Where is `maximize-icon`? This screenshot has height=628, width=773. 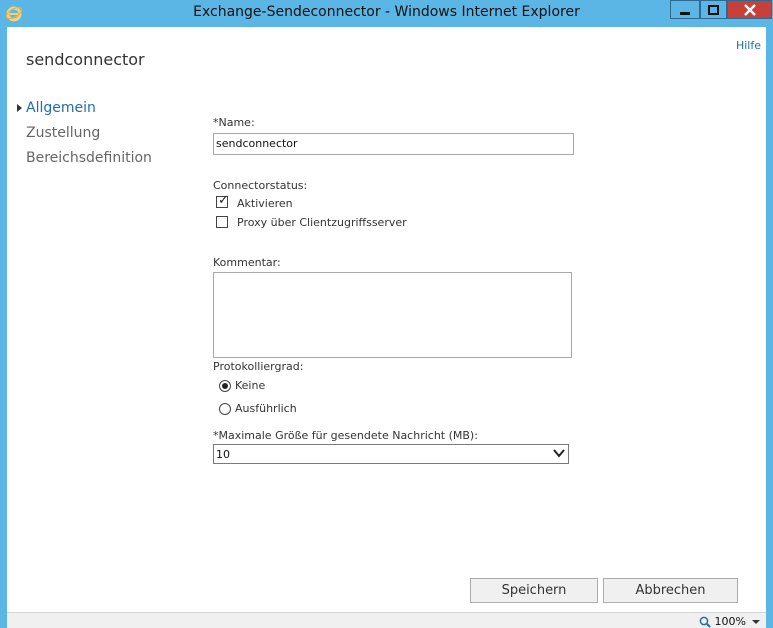
maximize-icon is located at coordinates (713, 9).